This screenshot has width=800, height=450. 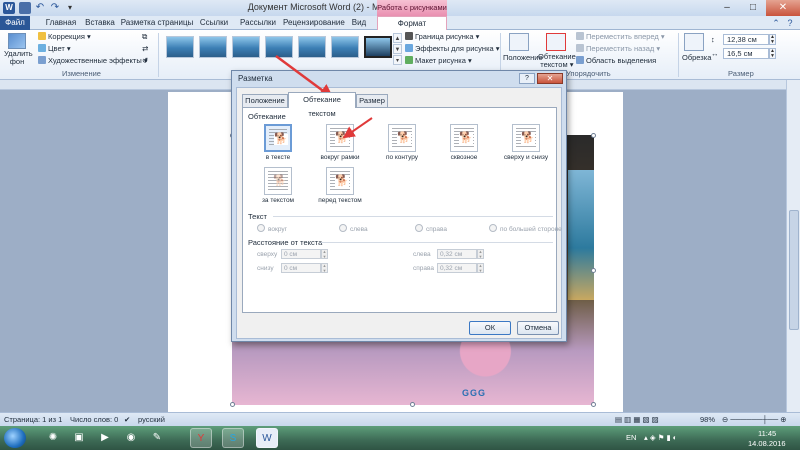 What do you see at coordinates (753, 8) in the screenshot?
I see `maximize-button: □` at bounding box center [753, 8].